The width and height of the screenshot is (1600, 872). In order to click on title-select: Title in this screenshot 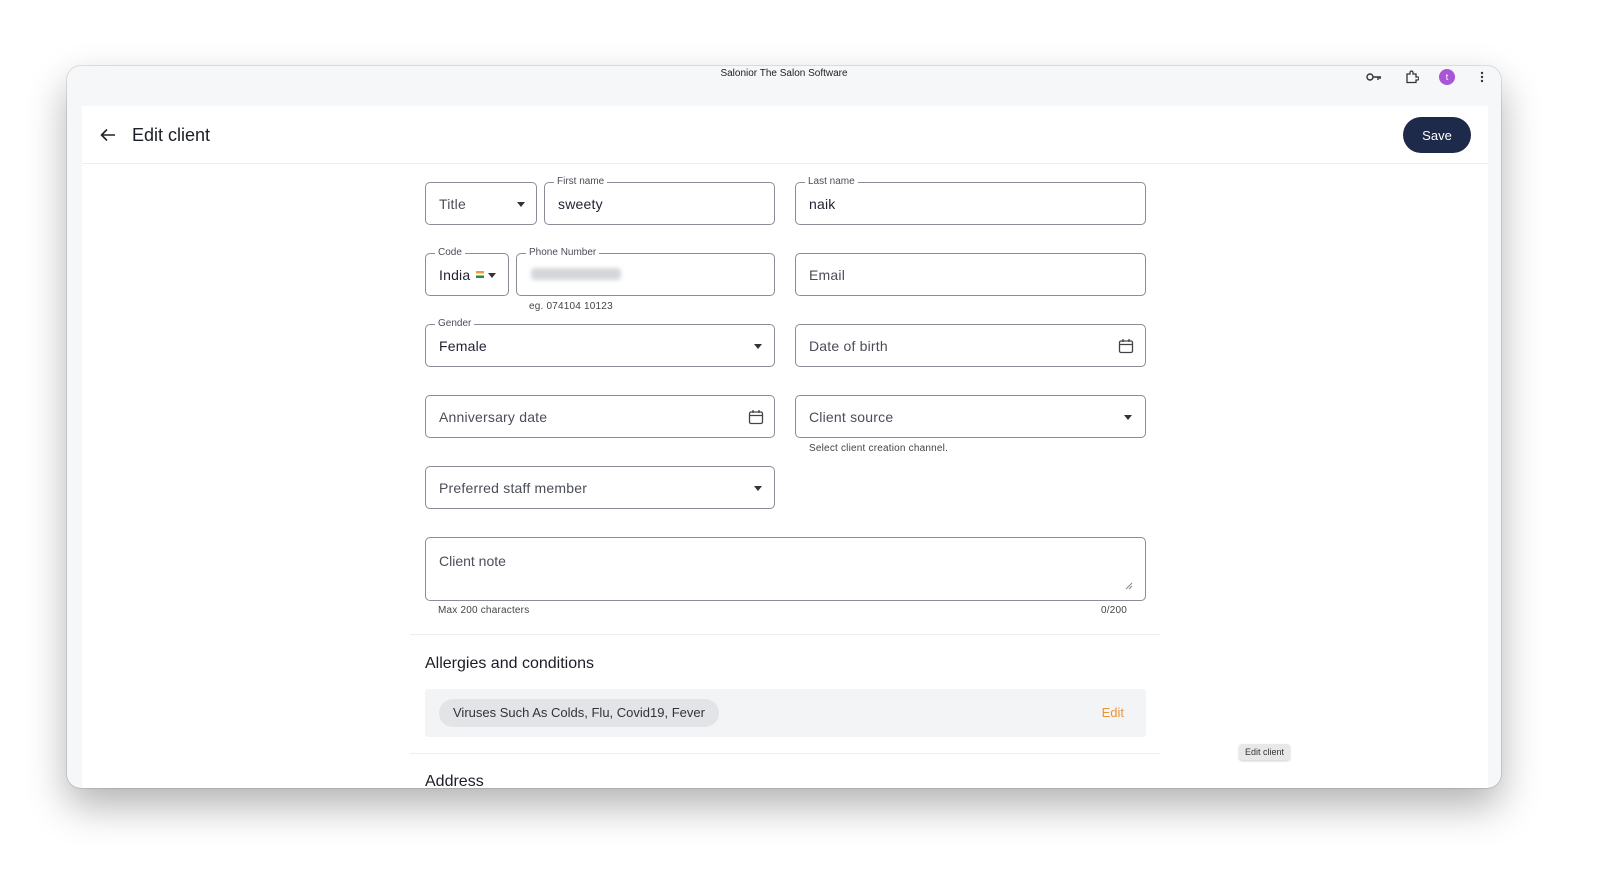, I will do `click(481, 203)`.